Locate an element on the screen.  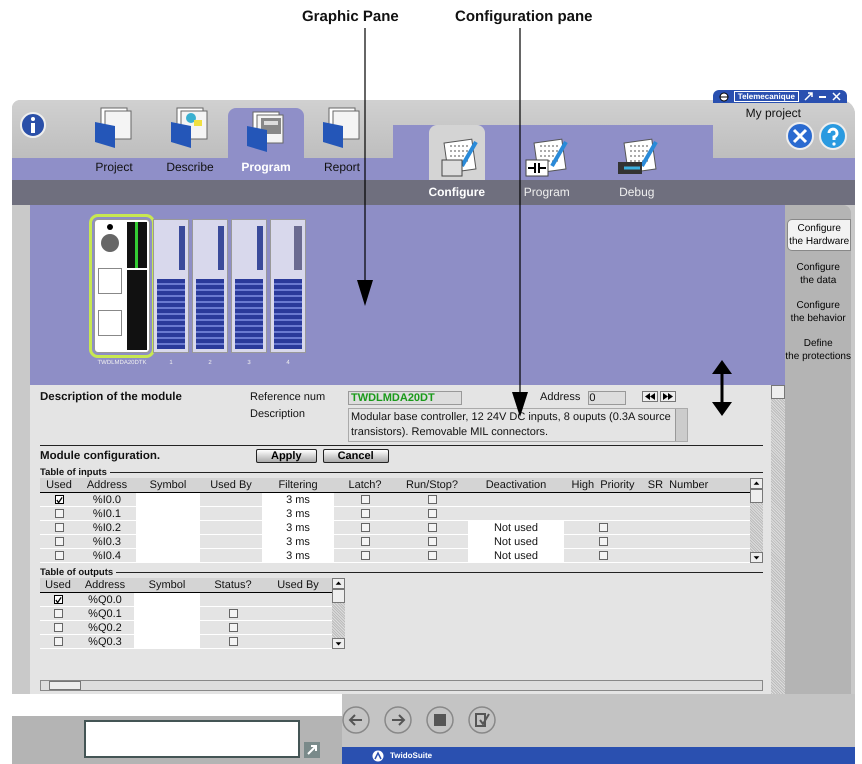
table-cell-text: %I0.0 is located at coordinates (107, 499).